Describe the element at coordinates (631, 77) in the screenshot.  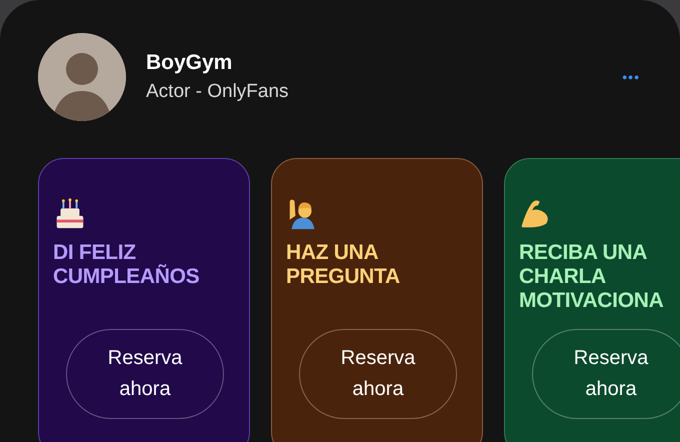
I see `more-button: •••` at that location.